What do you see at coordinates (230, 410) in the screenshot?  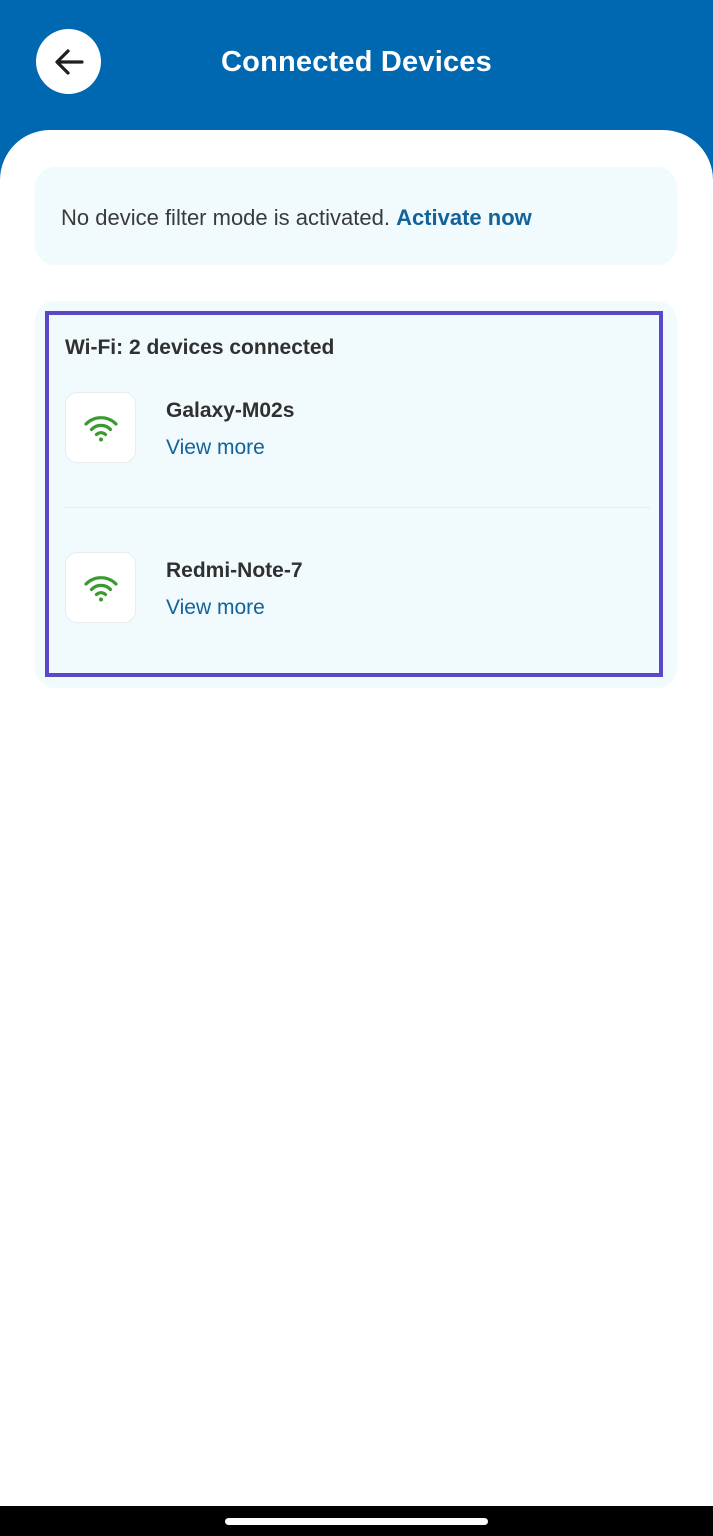 I see `device-name: Galaxy-M02s` at bounding box center [230, 410].